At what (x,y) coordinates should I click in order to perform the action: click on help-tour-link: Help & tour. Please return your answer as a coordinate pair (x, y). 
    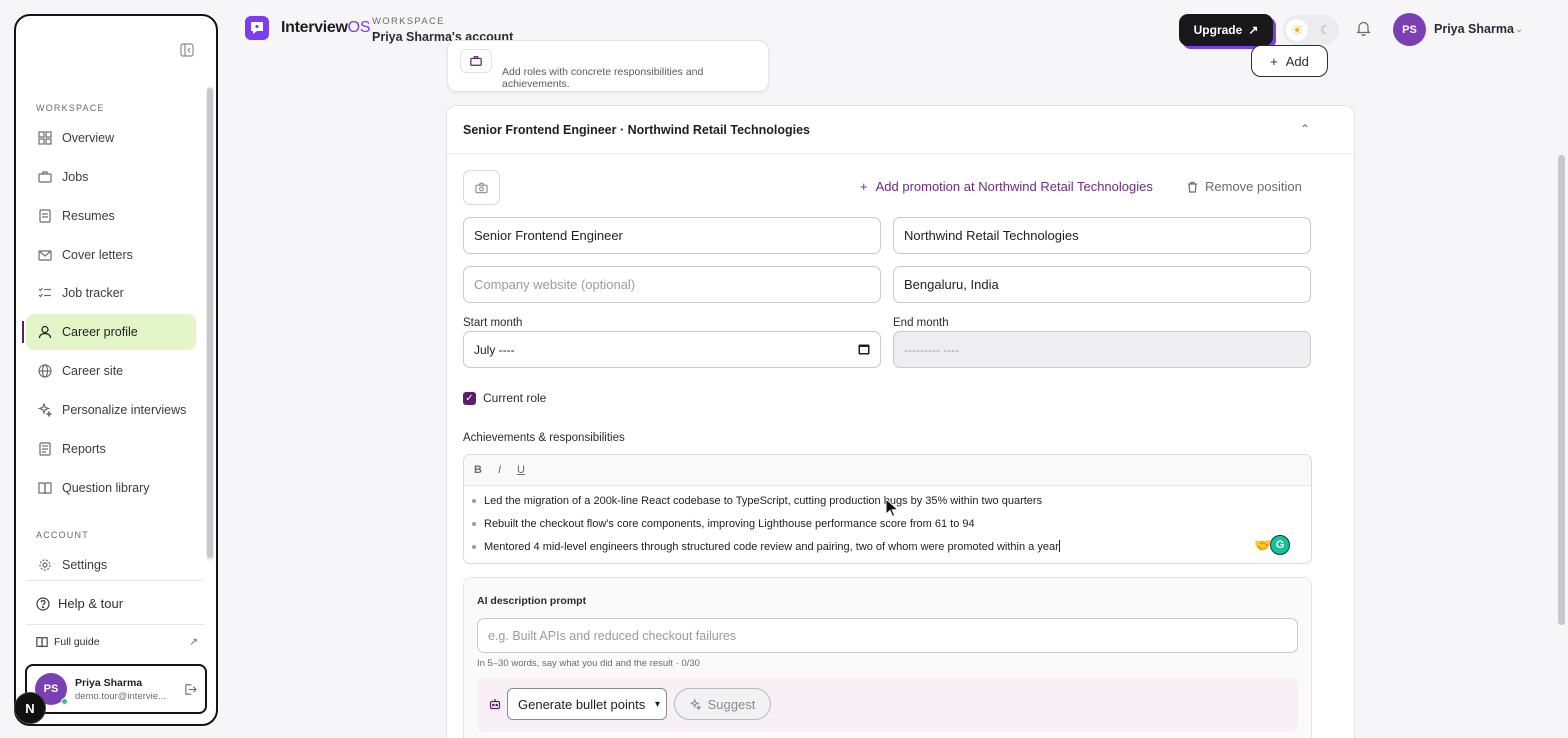
    Looking at the image, I should click on (79, 603).